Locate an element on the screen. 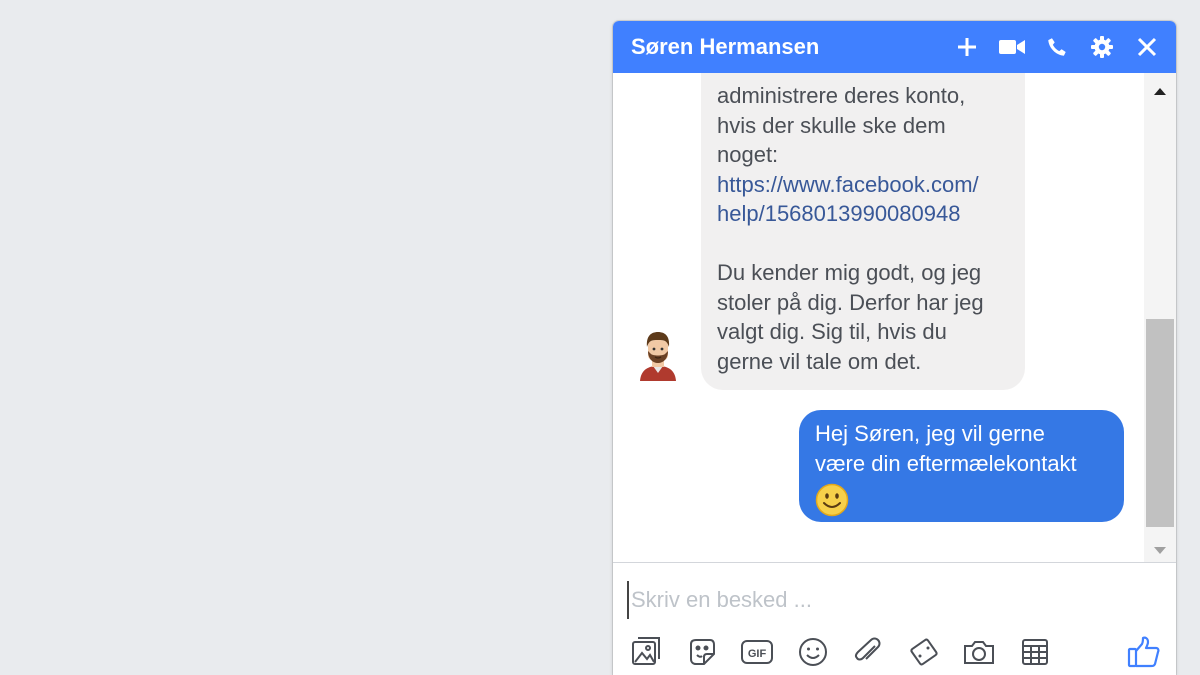  photo-icon is located at coordinates (646, 652).